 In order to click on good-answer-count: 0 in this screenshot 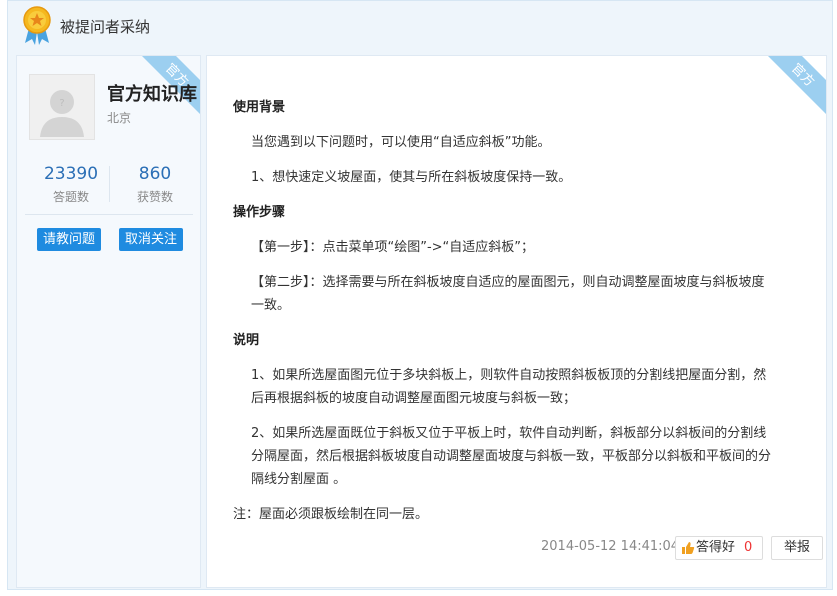, I will do `click(748, 547)`.